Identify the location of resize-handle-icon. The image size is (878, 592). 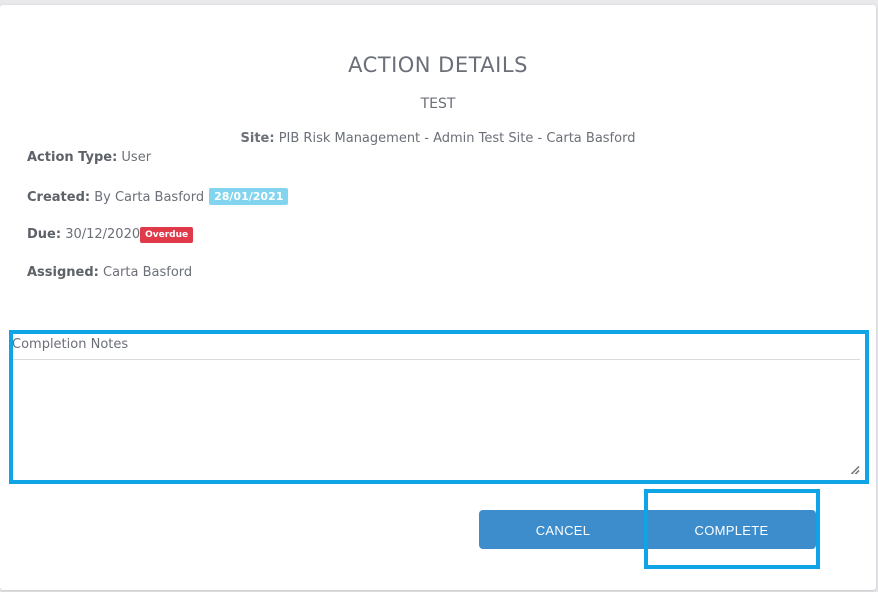
(855, 470).